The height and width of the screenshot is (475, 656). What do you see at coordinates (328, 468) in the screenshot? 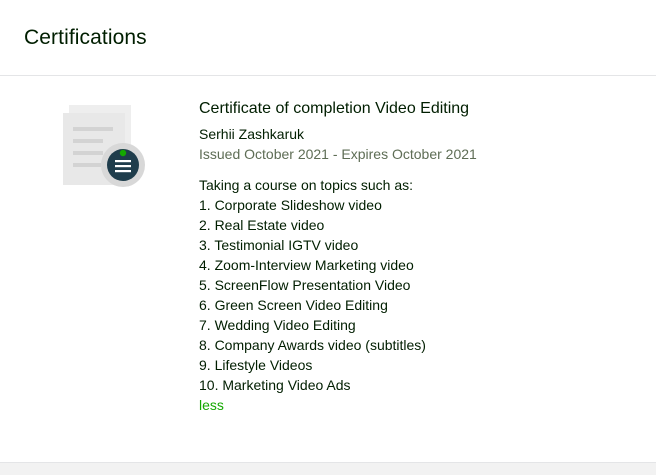
I see `section-divider` at bounding box center [328, 468].